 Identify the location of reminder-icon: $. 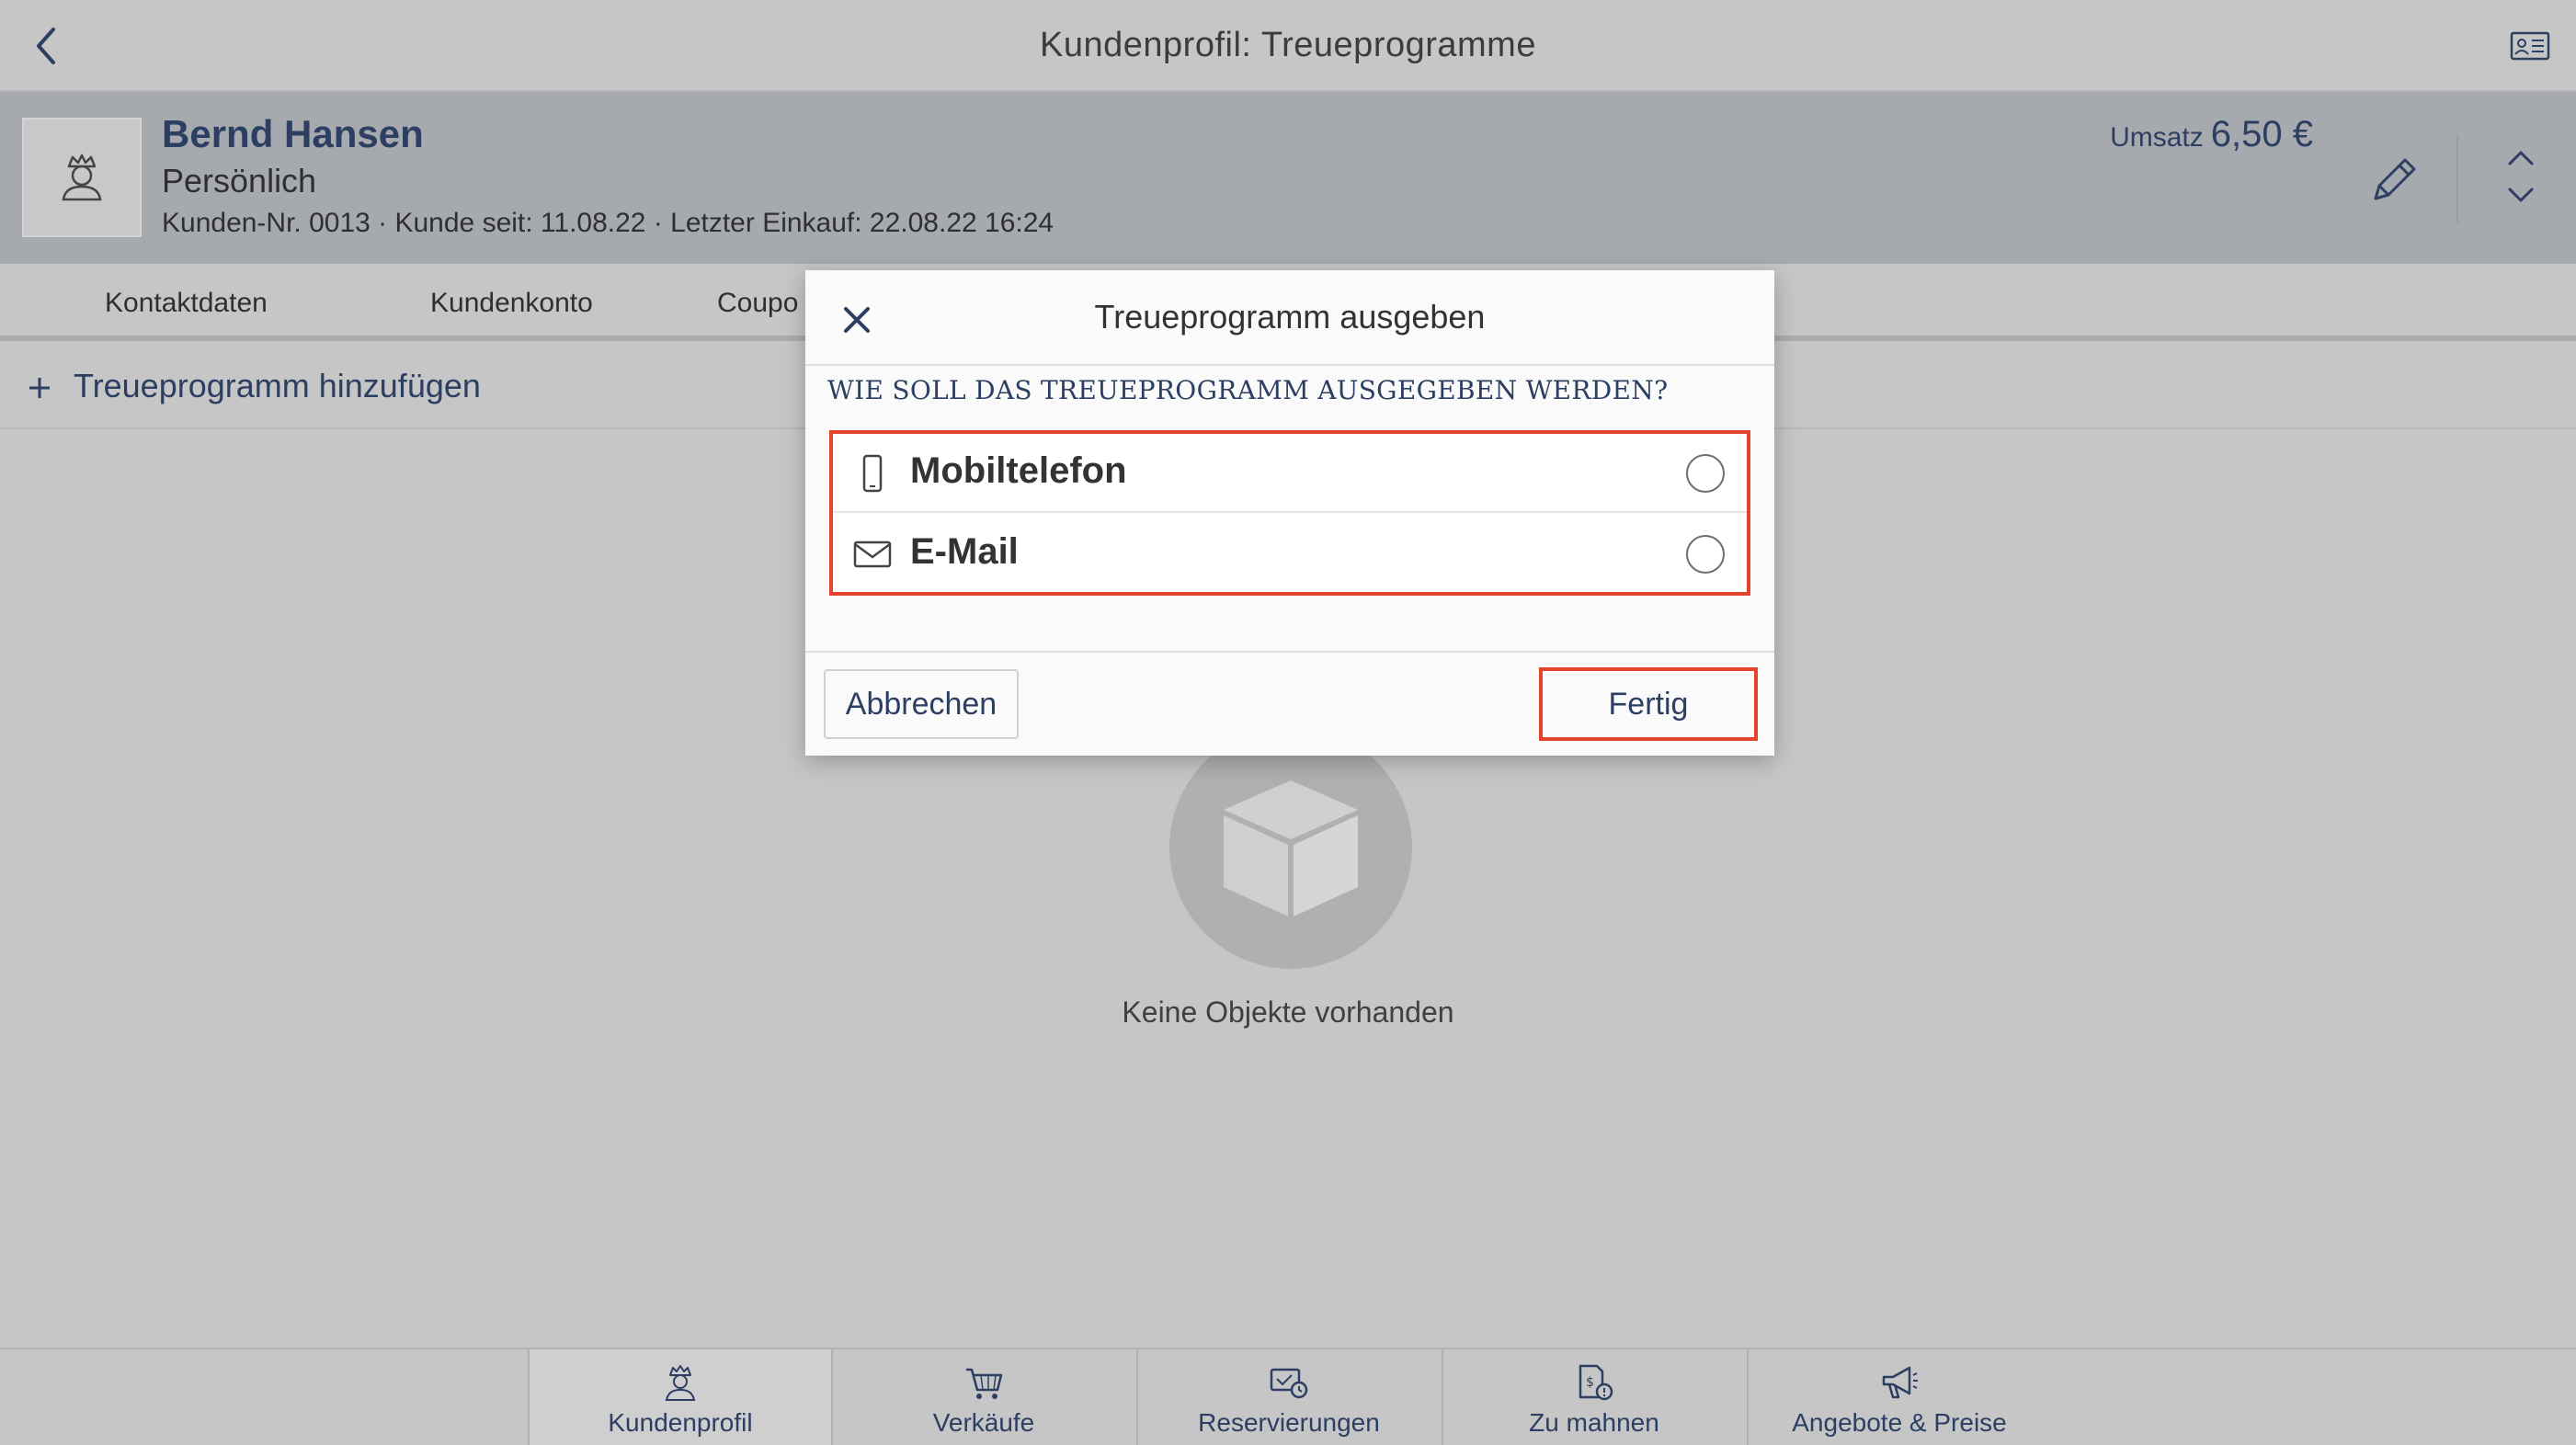
(1594, 1382).